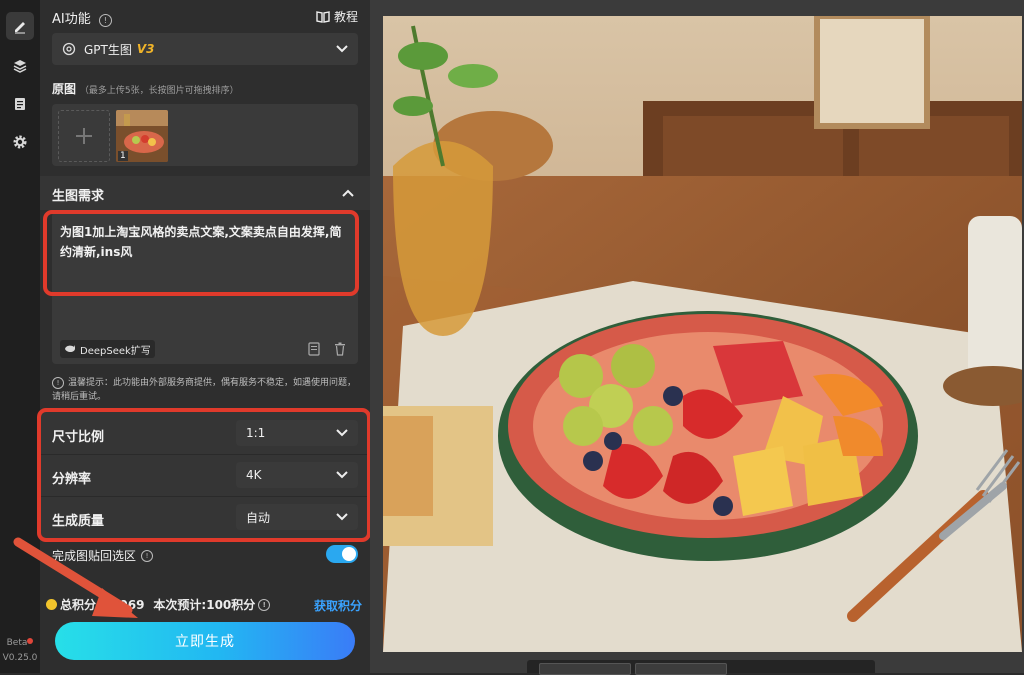  Describe the element at coordinates (20, 142) in the screenshot. I see `settings-icon` at that location.